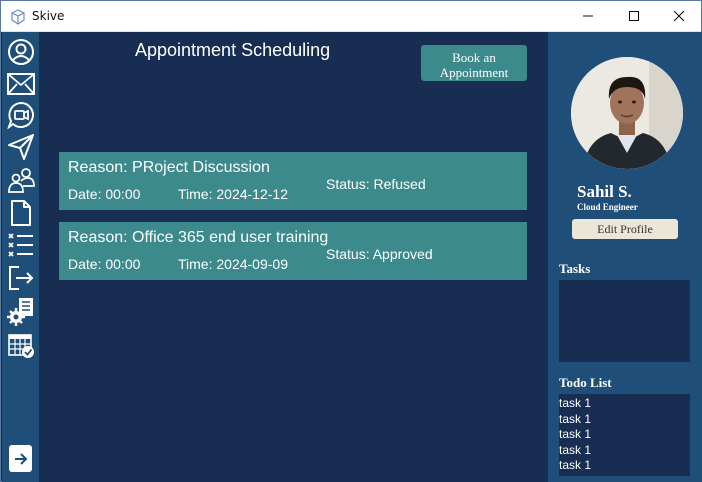  I want to click on document-icon, so click(20, 212).